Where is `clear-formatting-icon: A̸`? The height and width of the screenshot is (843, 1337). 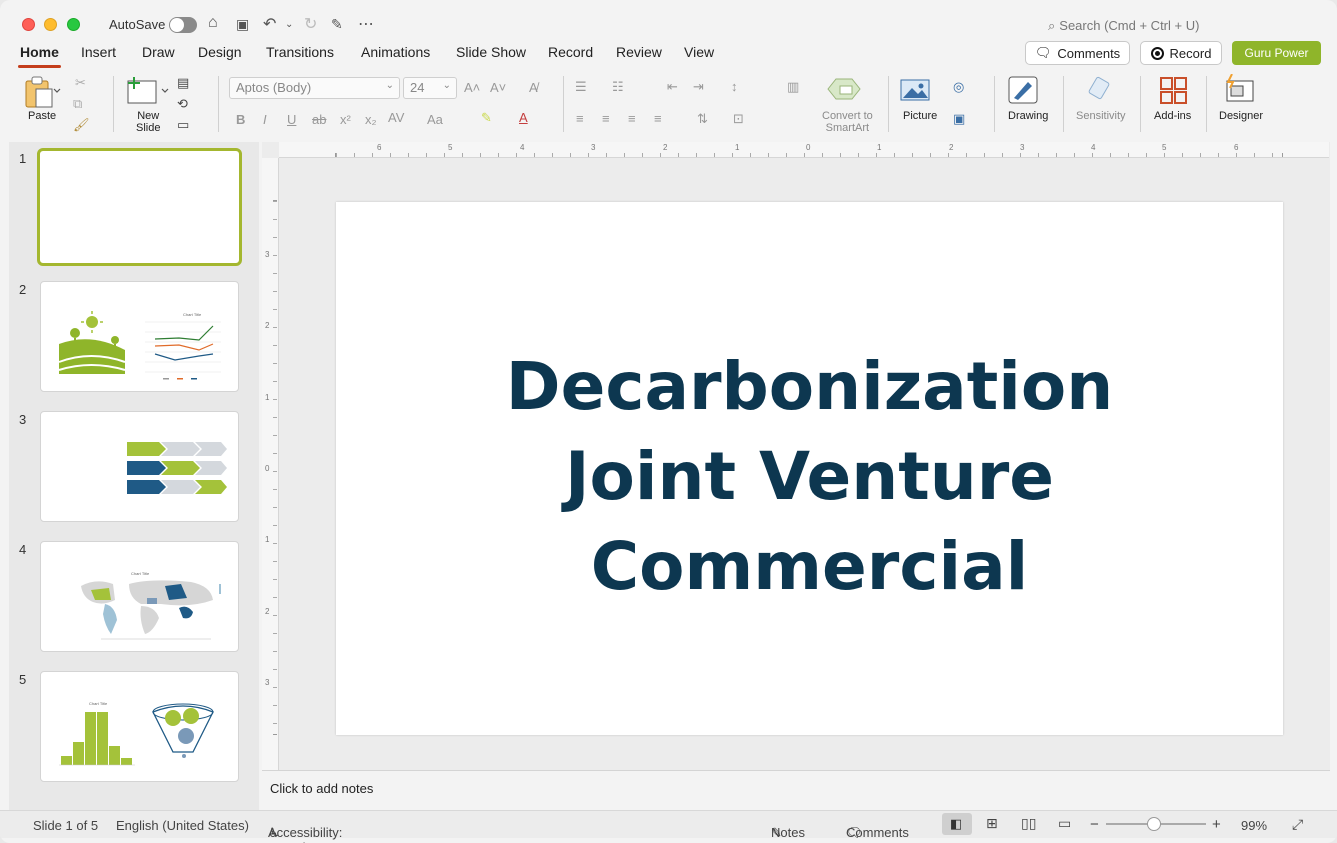
clear-formatting-icon: A̸ is located at coordinates (533, 87).